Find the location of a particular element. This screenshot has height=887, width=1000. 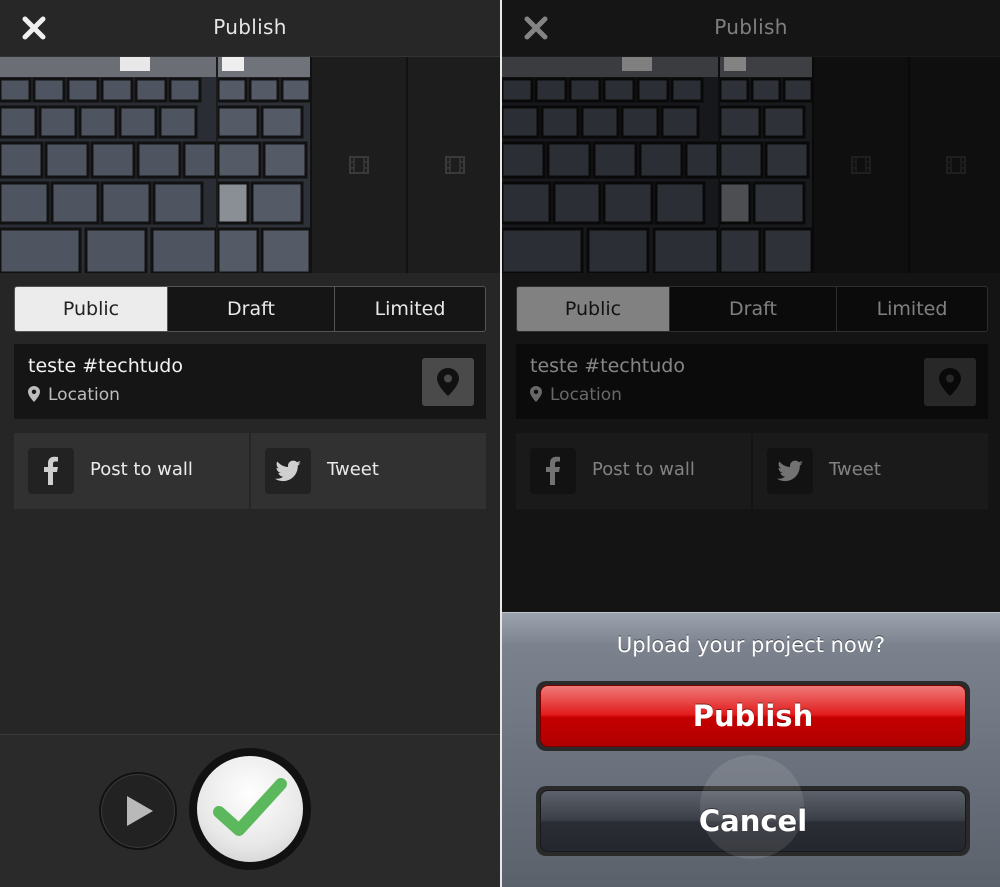

twitter-icon is located at coordinates (288, 471).